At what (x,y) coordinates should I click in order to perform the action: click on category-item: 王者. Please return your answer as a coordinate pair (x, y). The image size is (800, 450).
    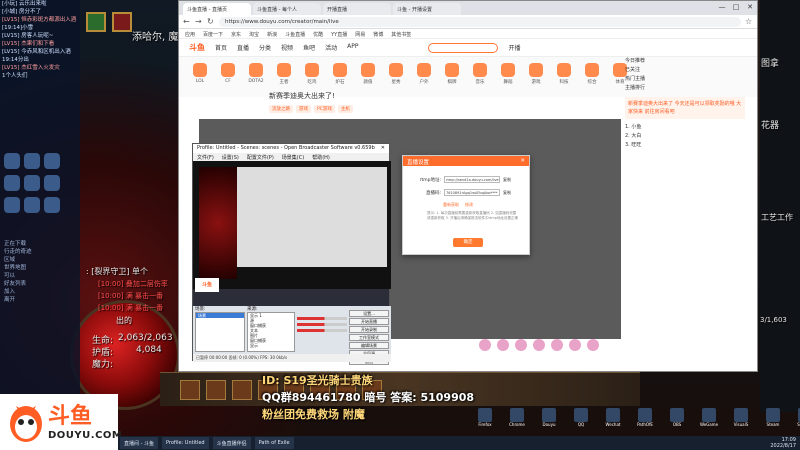
    Looking at the image, I should click on (284, 77).